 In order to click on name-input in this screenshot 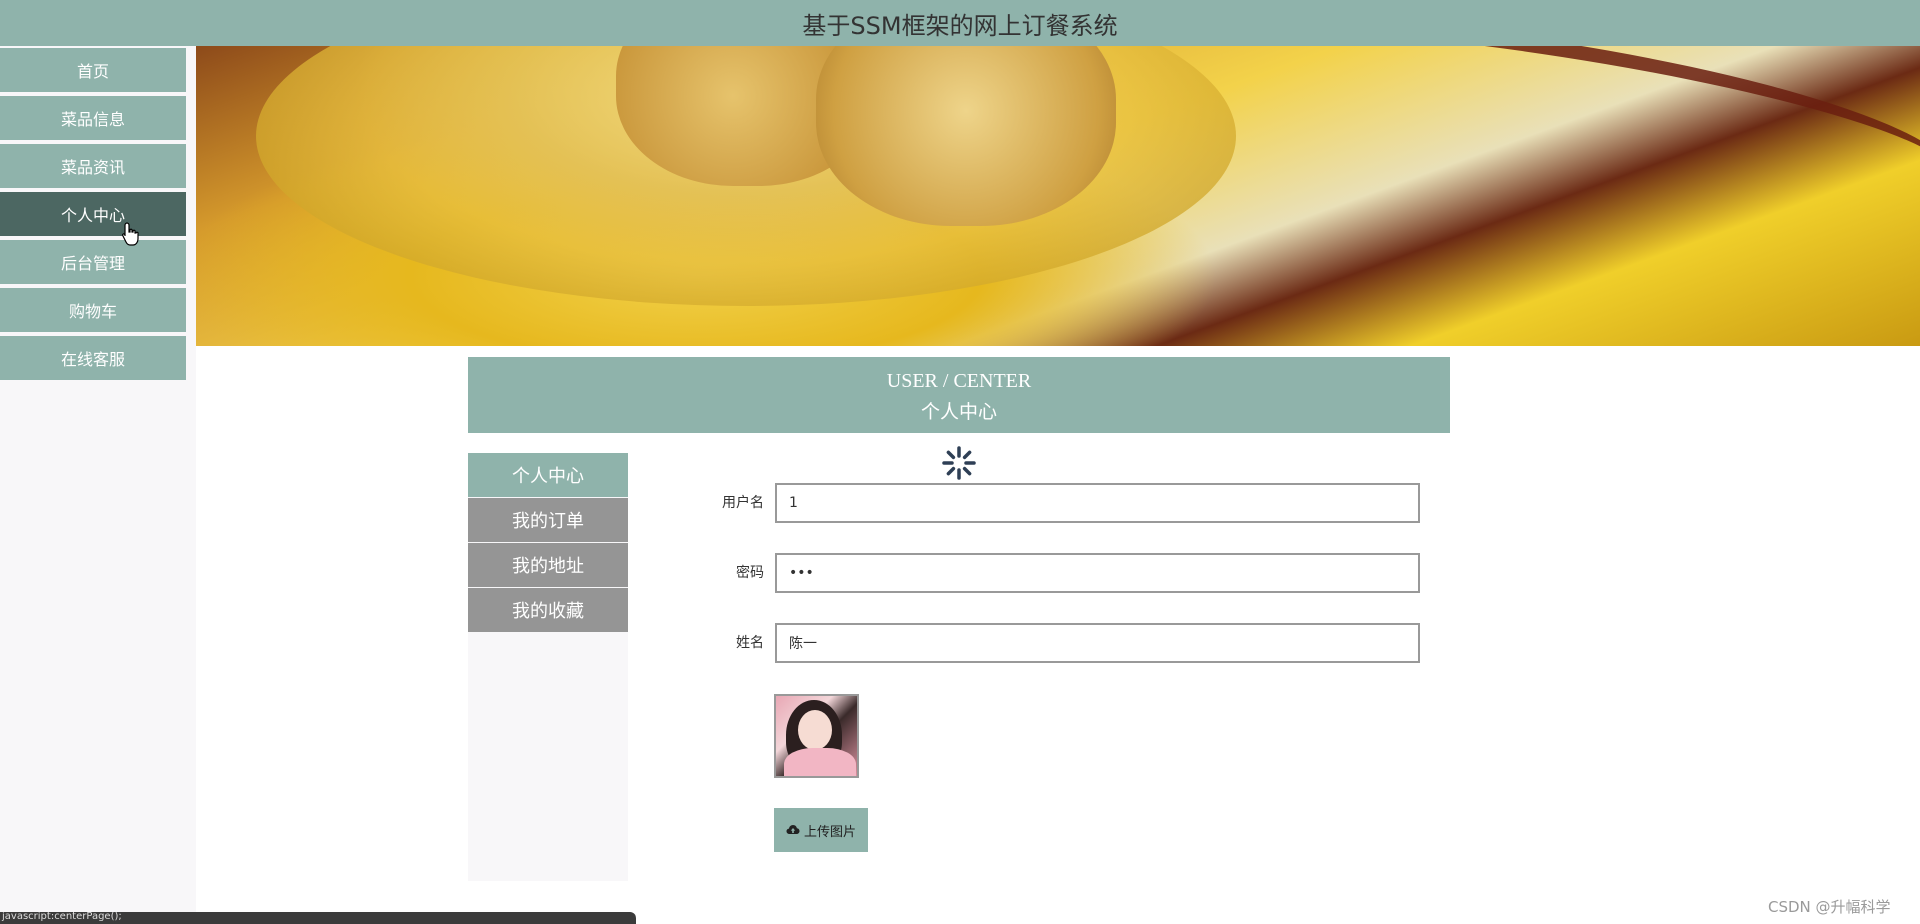, I will do `click(1097, 643)`.